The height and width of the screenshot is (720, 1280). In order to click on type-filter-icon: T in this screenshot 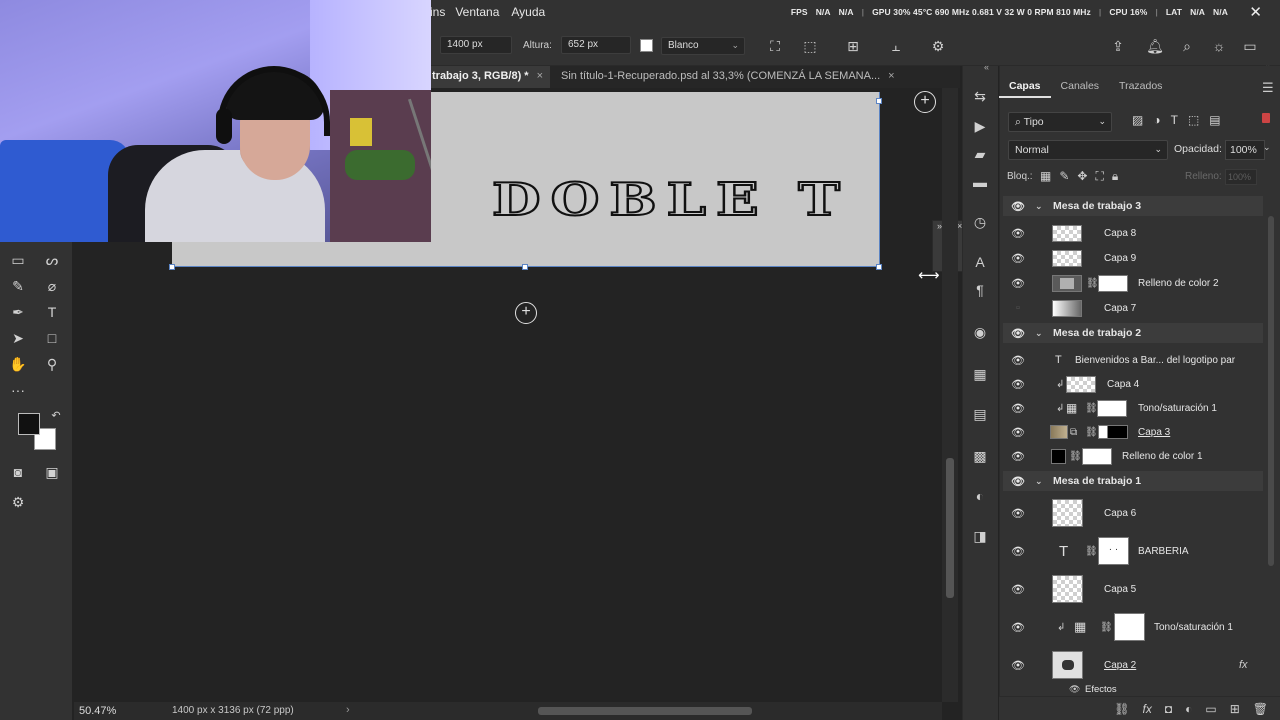, I will do `click(1174, 120)`.